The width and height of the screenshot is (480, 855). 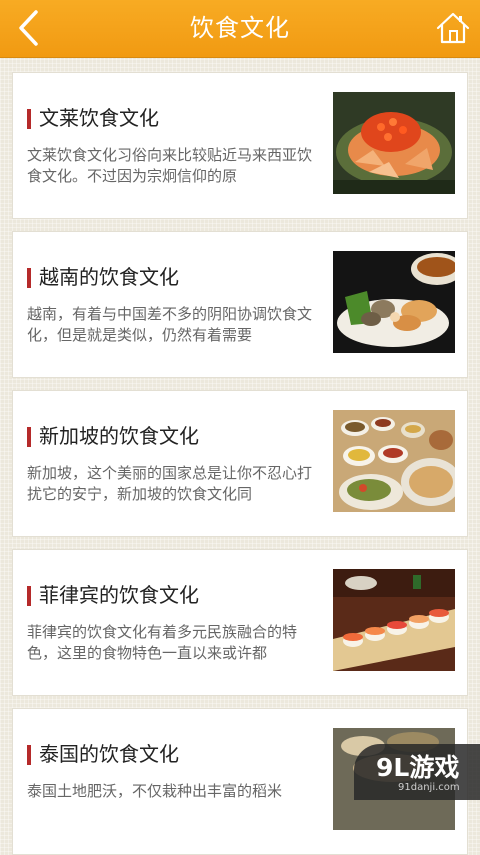 I want to click on site-watermark: 9L游戏 91danji.com, so click(x=417, y=772).